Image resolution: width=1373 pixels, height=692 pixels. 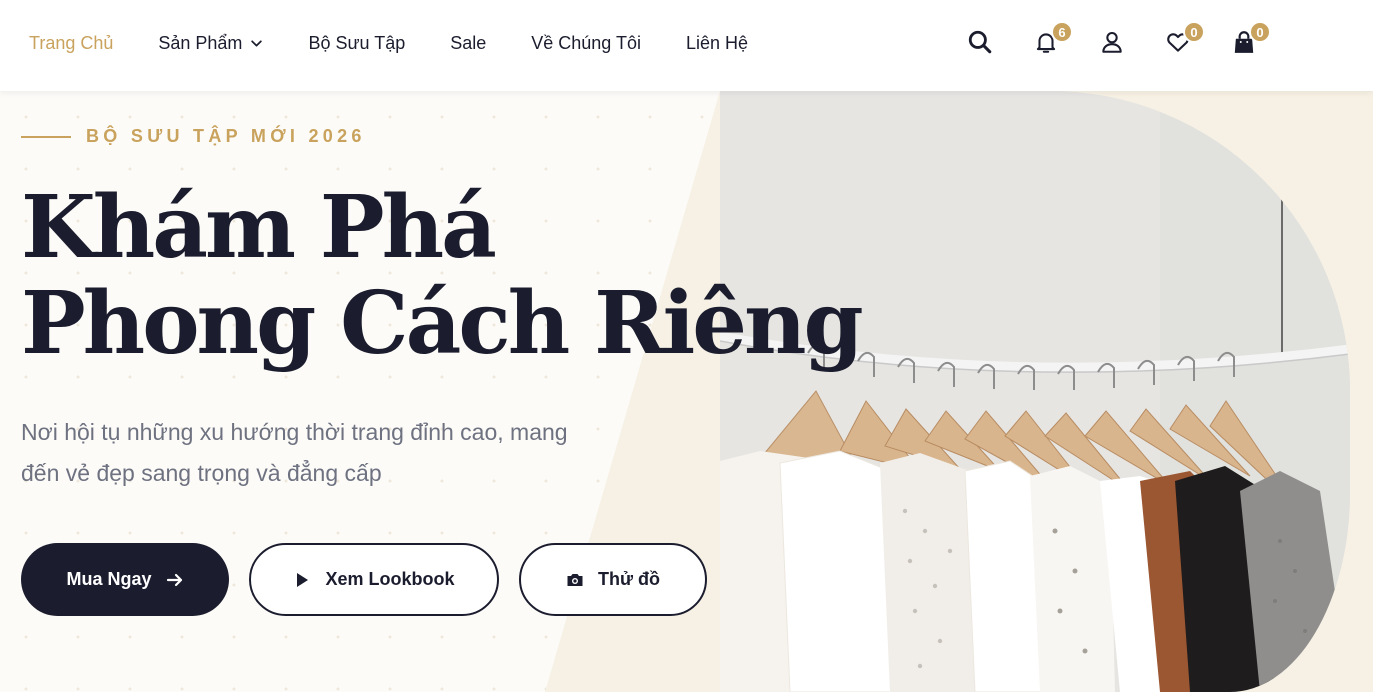 I want to click on cart-count-badge: 0, so click(x=1260, y=32).